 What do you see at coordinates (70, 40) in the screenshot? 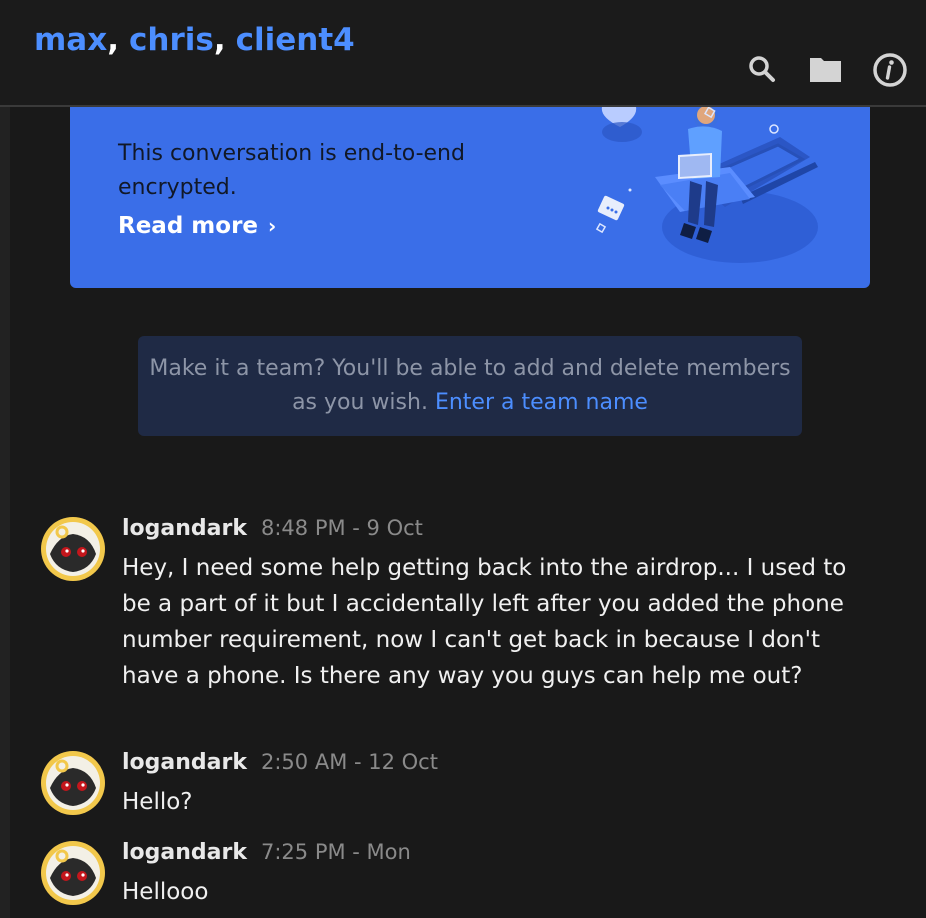
I see `participant-name: max` at bounding box center [70, 40].